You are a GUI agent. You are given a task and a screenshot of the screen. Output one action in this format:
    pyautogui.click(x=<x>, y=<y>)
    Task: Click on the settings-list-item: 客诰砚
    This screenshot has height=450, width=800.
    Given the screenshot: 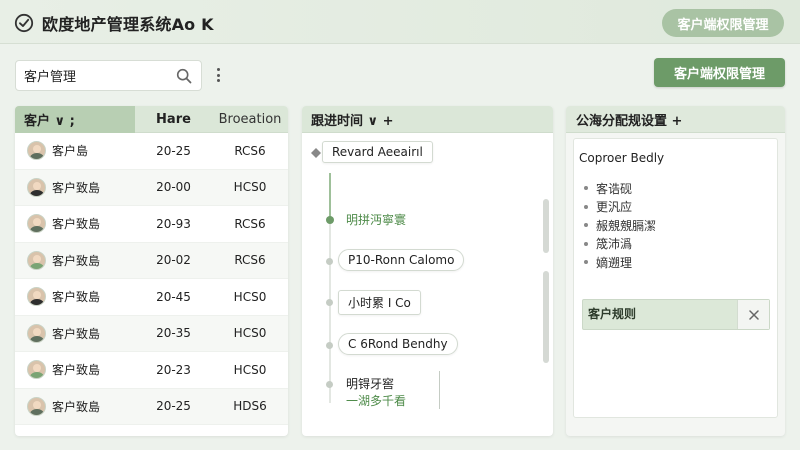 What is the action you would take?
    pyautogui.click(x=620, y=188)
    